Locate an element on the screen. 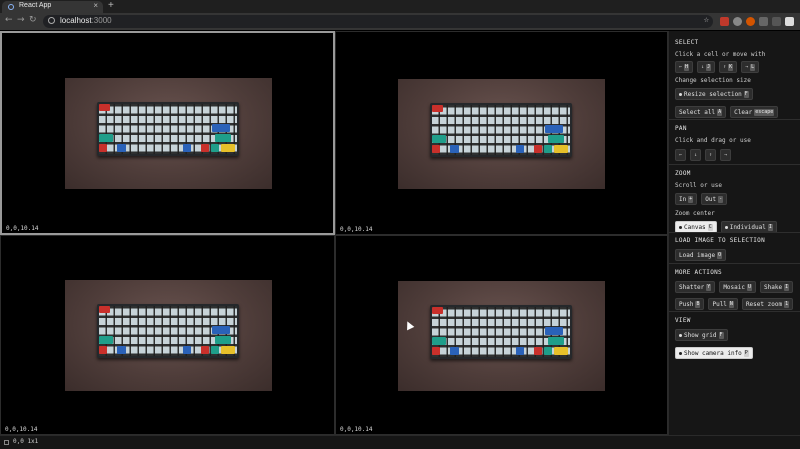 The width and height of the screenshot is (800, 449). view-section: VIEW Show grid F Show camera info P is located at coordinates (714, 338).